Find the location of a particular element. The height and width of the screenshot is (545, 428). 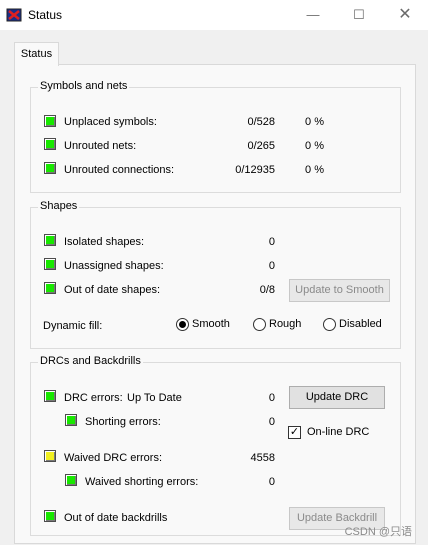

maximize-button: ☐ is located at coordinates (359, 15).